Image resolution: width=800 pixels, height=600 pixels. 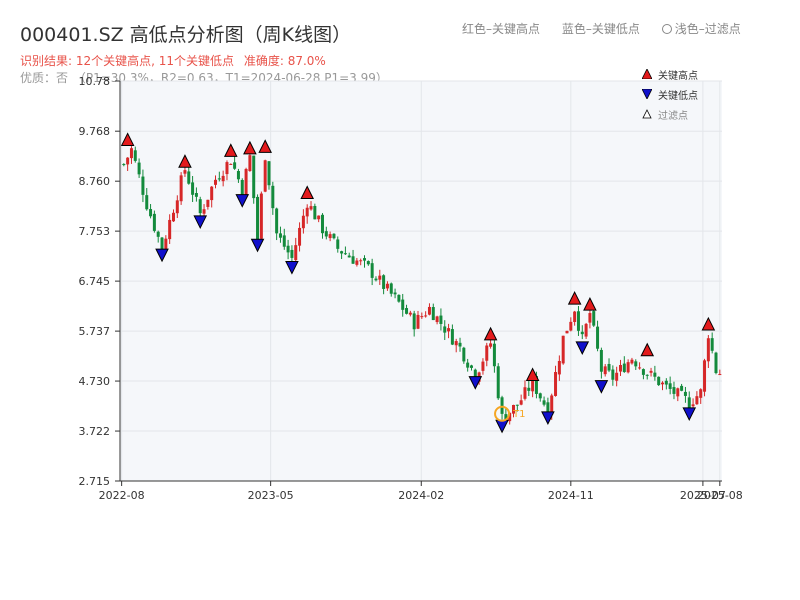 What do you see at coordinates (647, 94) in the screenshot?
I see `blue-triangle-down-icon` at bounding box center [647, 94].